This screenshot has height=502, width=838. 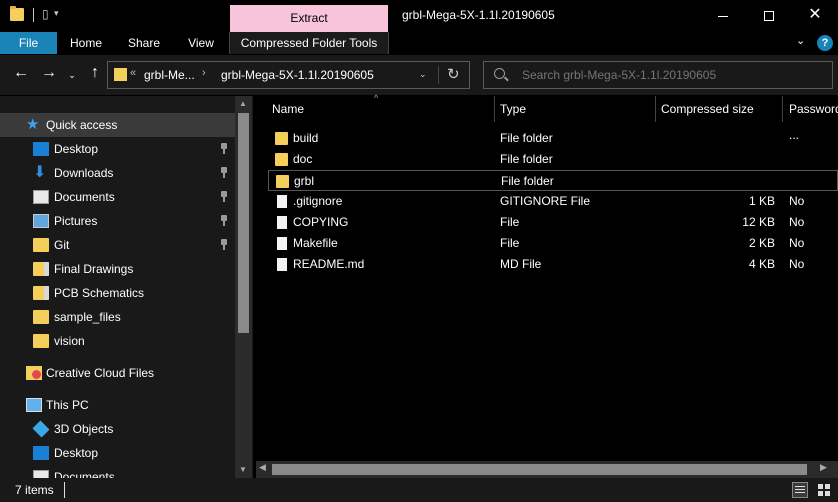 What do you see at coordinates (41, 221) in the screenshot?
I see `pictures-icon` at bounding box center [41, 221].